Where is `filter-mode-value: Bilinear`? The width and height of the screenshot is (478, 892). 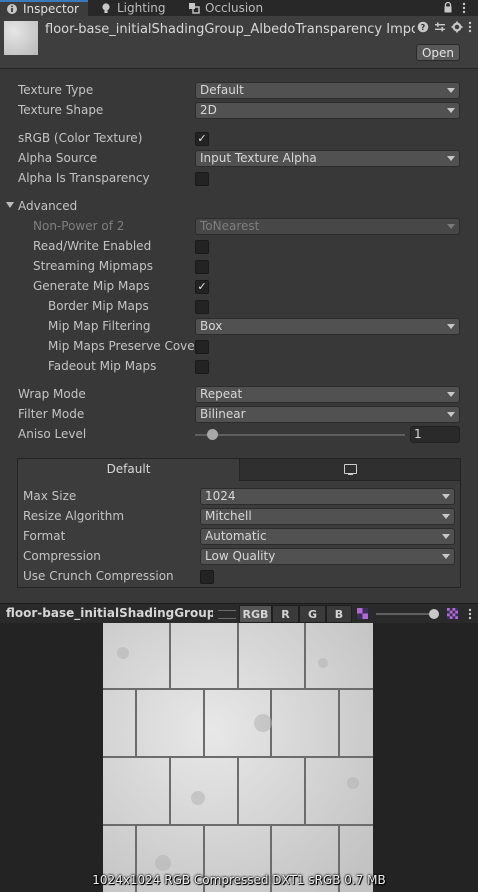 filter-mode-value: Bilinear is located at coordinates (223, 414).